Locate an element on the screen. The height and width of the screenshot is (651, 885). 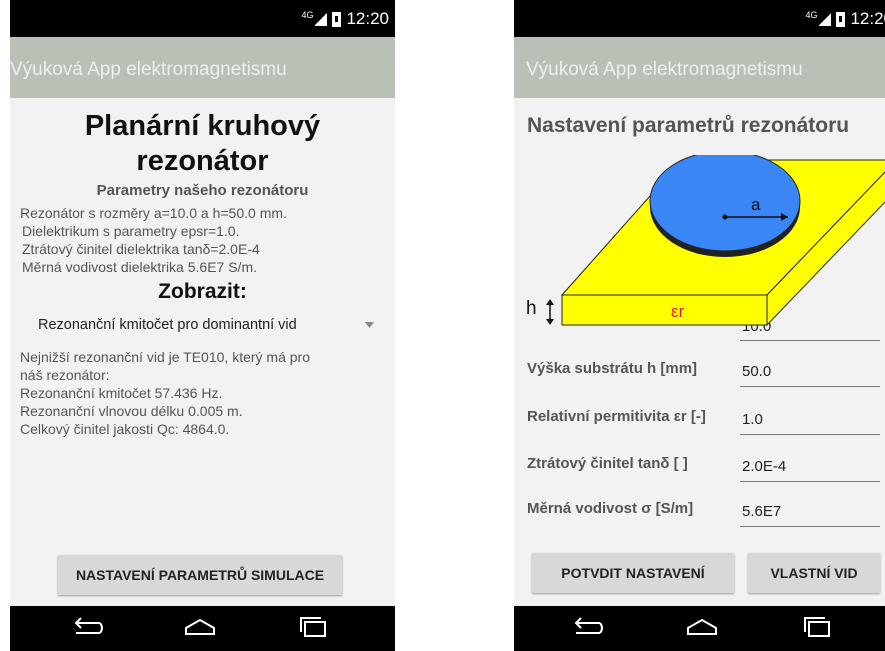
page-title-line2: rezonátor is located at coordinates (202, 161).